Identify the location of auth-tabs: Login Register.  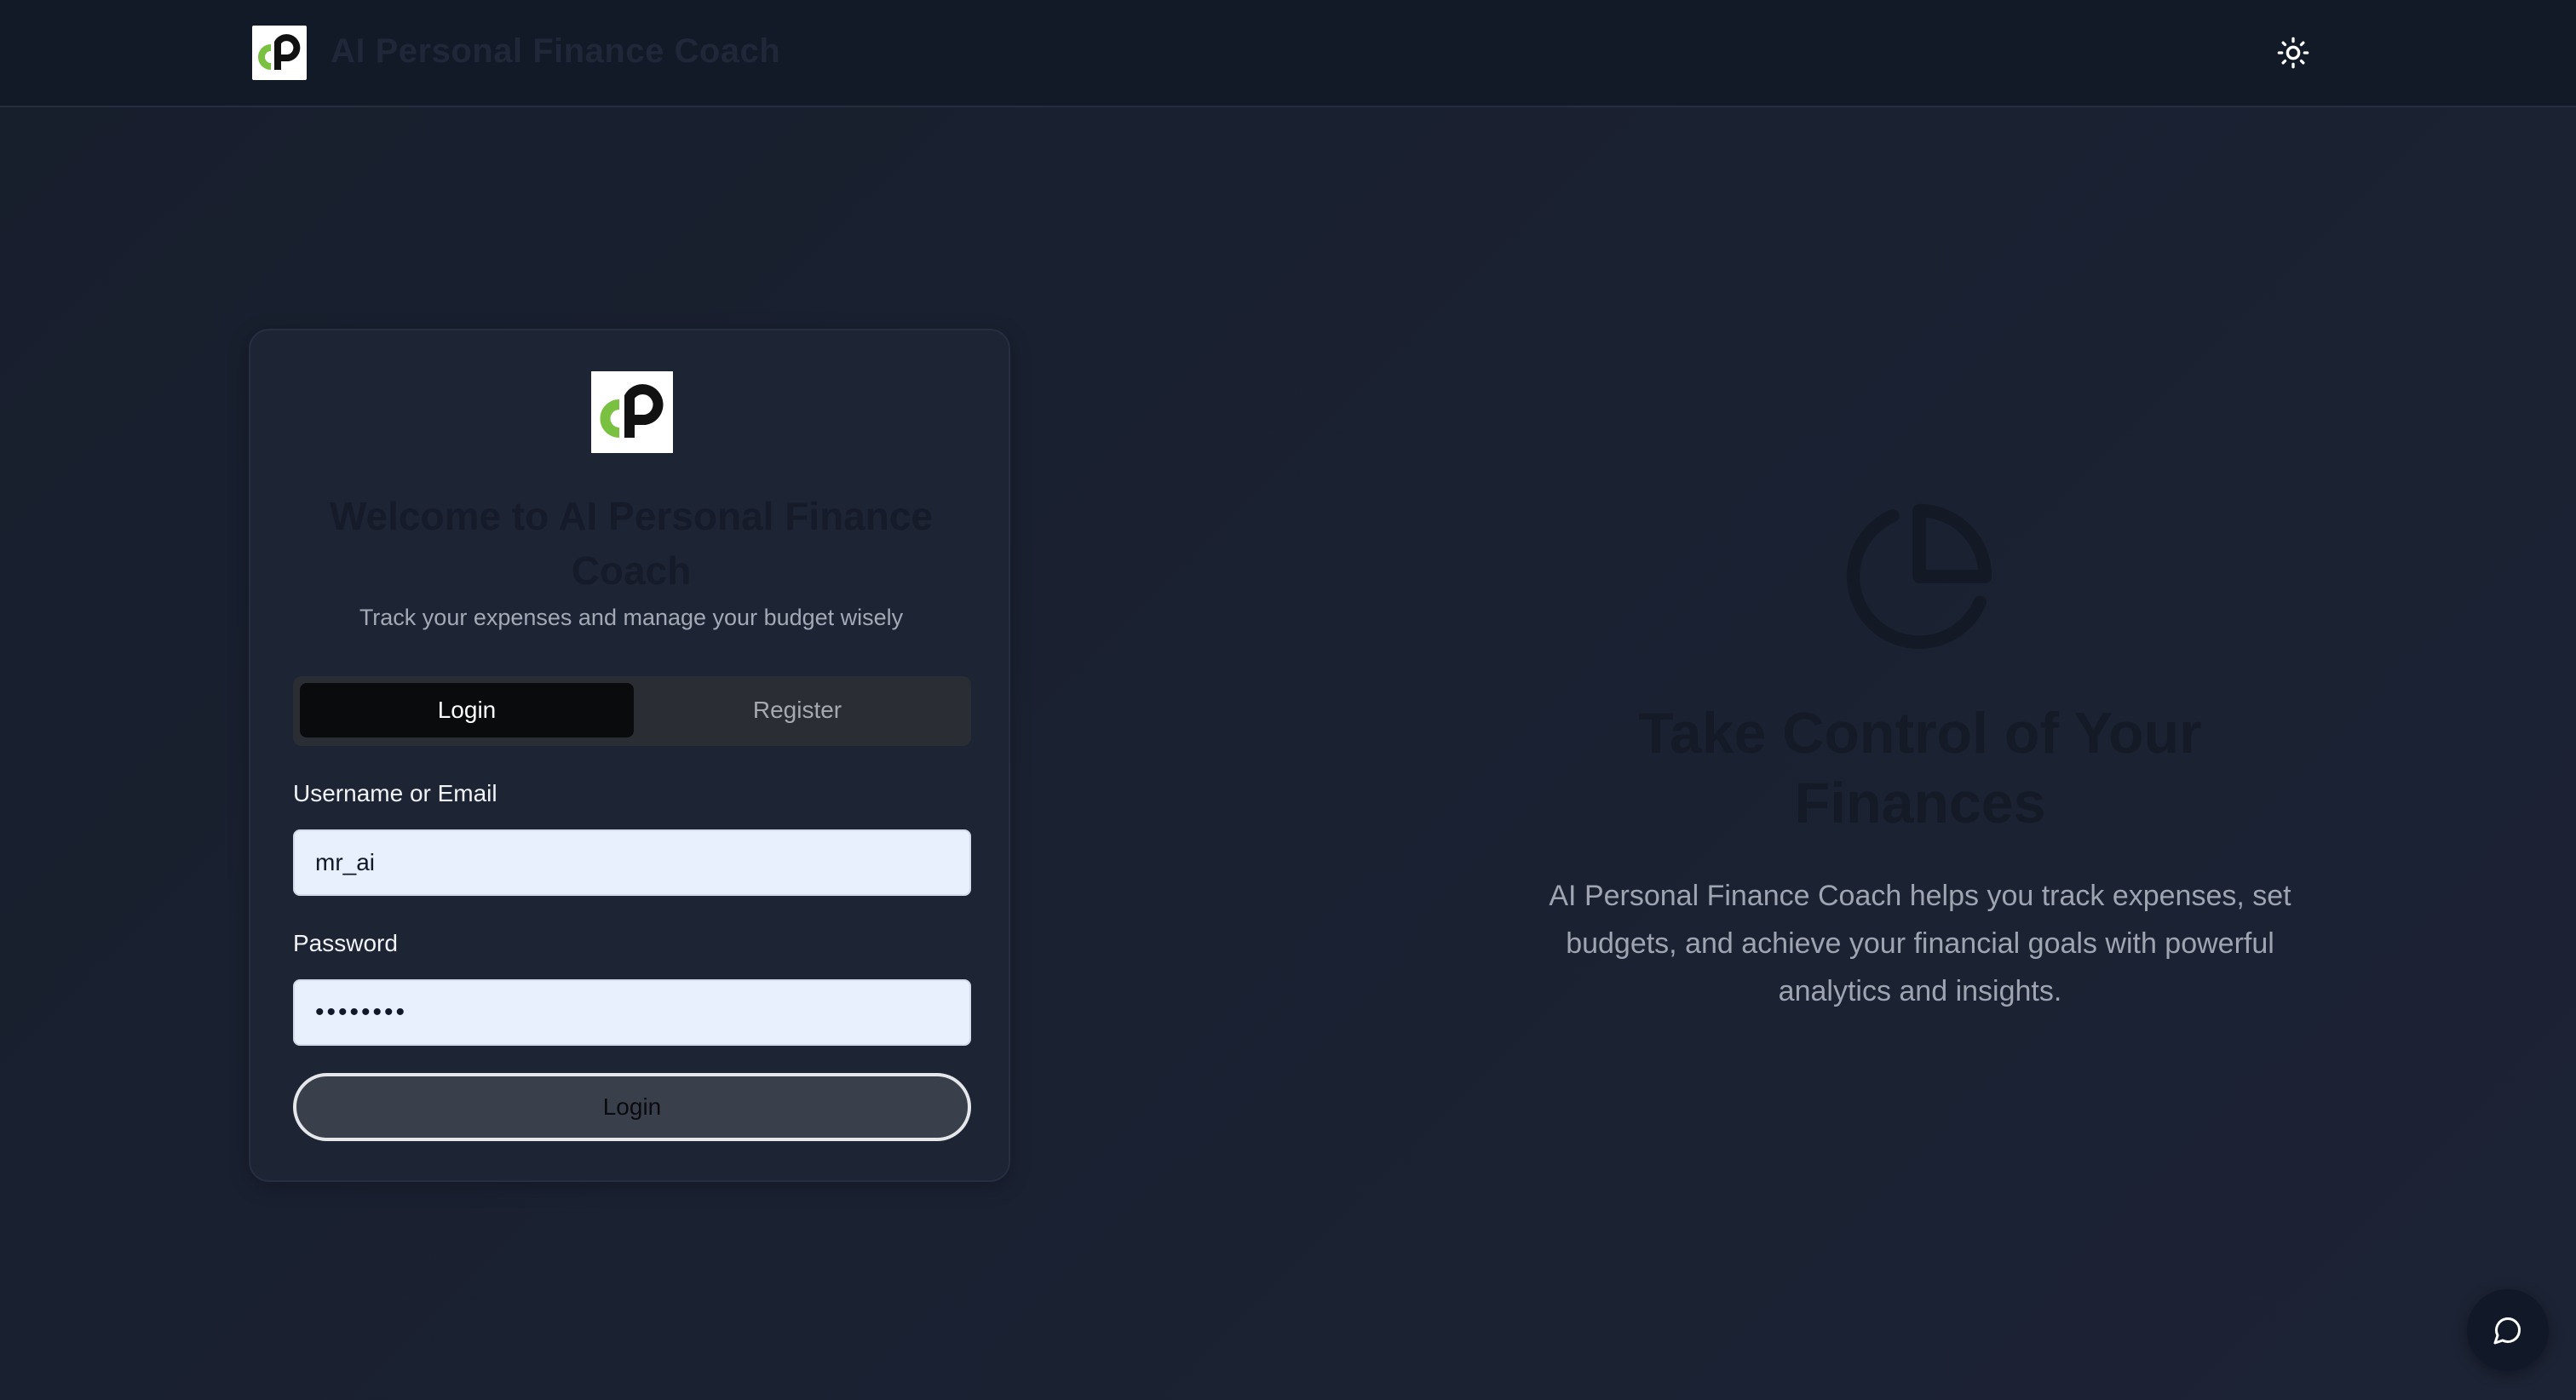
(632, 711).